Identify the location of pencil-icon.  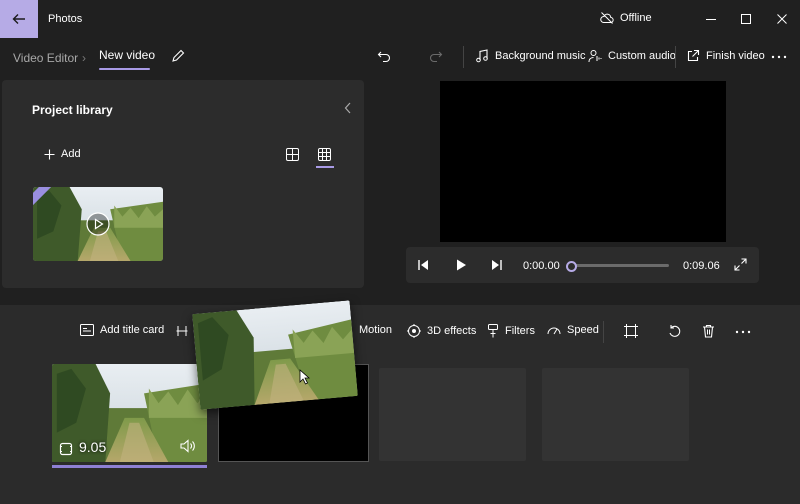
(178, 55).